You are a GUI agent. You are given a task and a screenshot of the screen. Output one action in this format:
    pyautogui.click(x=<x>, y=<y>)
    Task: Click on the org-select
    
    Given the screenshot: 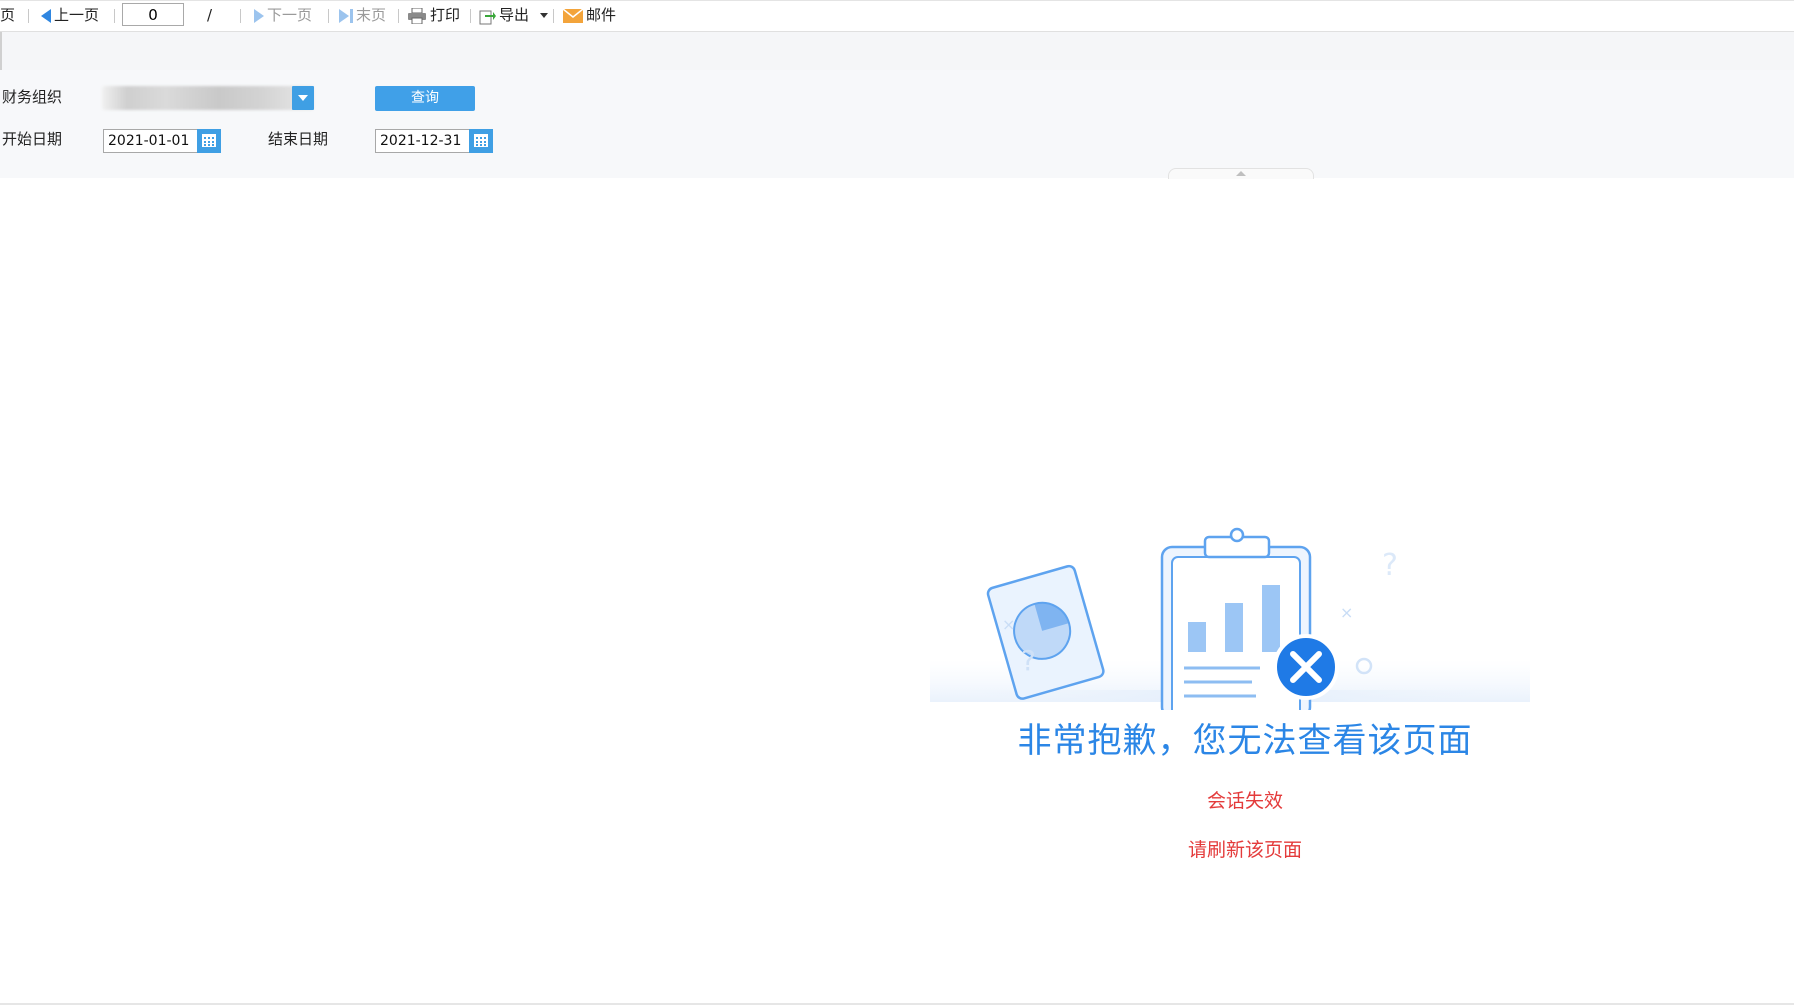 What is the action you would take?
    pyautogui.click(x=208, y=98)
    